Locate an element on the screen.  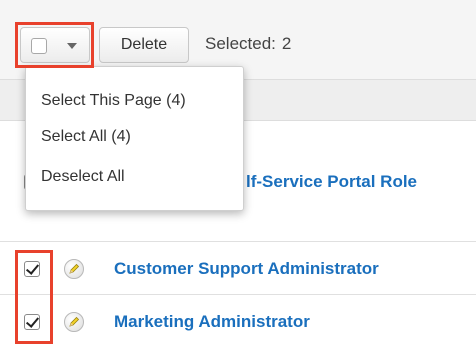
delete-button: Delete is located at coordinates (144, 45).